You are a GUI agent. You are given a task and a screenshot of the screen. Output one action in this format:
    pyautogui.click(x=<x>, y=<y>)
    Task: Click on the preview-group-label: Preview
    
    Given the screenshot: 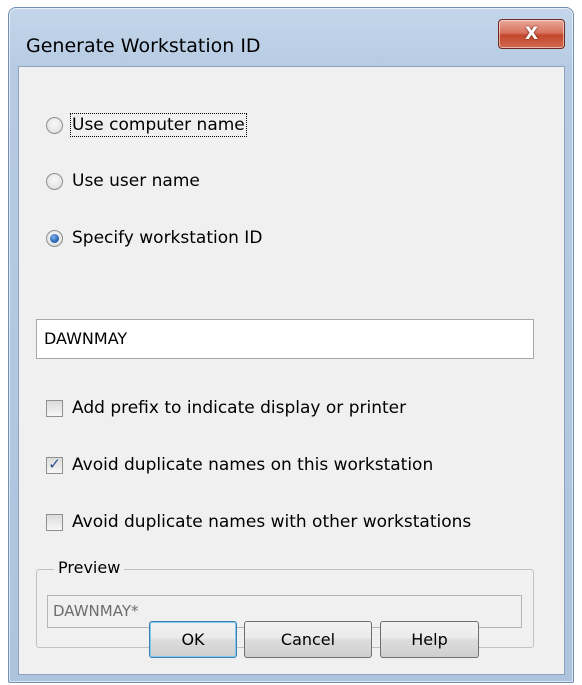 What is the action you would take?
    pyautogui.click(x=89, y=567)
    